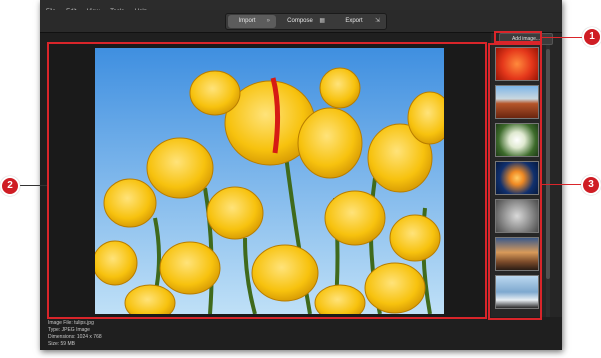  What do you see at coordinates (69, 330) in the screenshot?
I see `info-type: Type: JPEG Image` at bounding box center [69, 330].